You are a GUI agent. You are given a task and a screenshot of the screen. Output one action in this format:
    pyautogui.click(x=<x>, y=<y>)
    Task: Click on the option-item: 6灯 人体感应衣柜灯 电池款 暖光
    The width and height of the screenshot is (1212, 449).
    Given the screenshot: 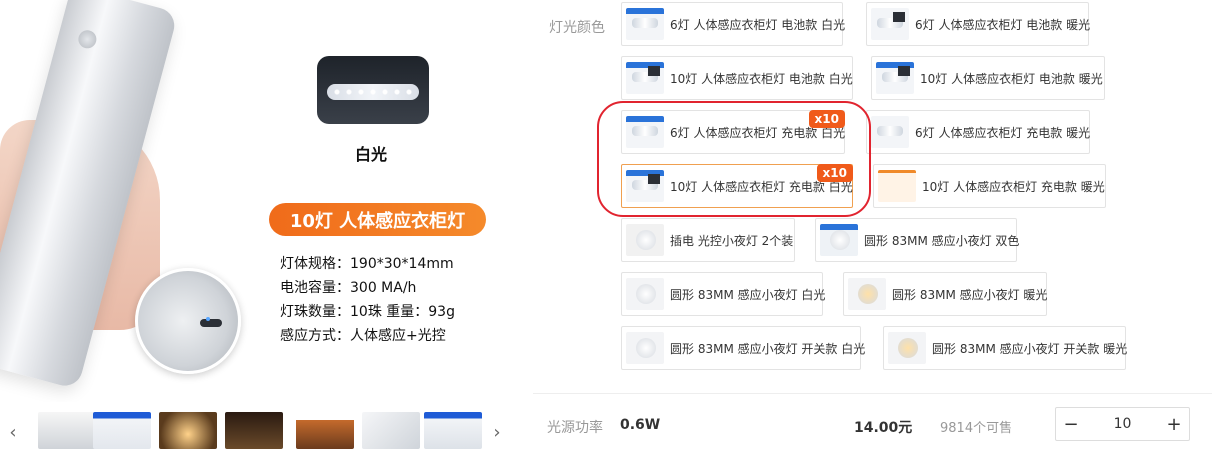 What is the action you would take?
    pyautogui.click(x=978, y=24)
    